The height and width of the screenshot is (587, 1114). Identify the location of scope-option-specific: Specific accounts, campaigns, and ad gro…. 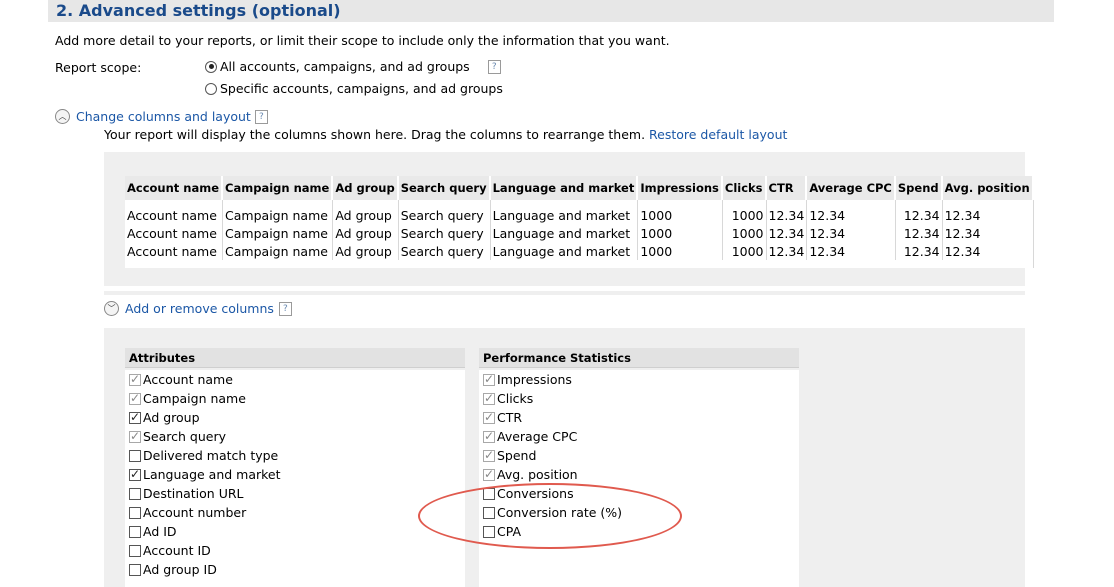
(354, 88).